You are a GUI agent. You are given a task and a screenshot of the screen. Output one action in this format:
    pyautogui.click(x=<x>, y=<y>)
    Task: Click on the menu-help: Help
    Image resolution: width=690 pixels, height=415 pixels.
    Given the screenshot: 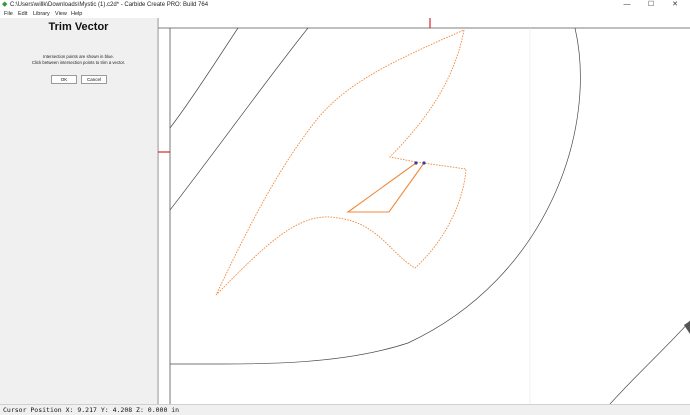 What is the action you would take?
    pyautogui.click(x=76, y=14)
    